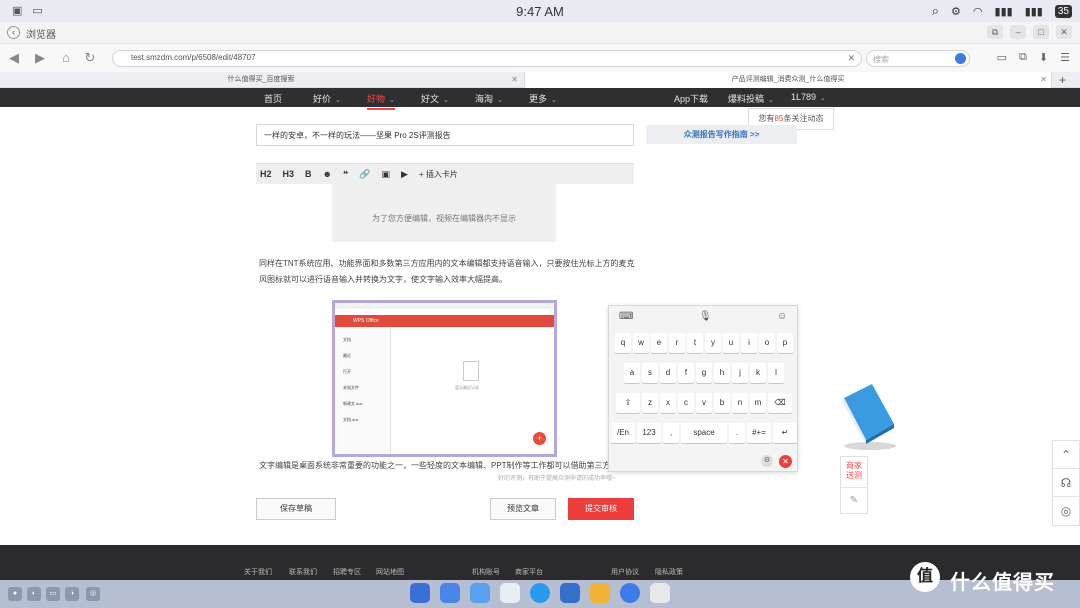  What do you see at coordinates (995, 32) in the screenshot?
I see `window-pip-button: ⧉` at bounding box center [995, 32].